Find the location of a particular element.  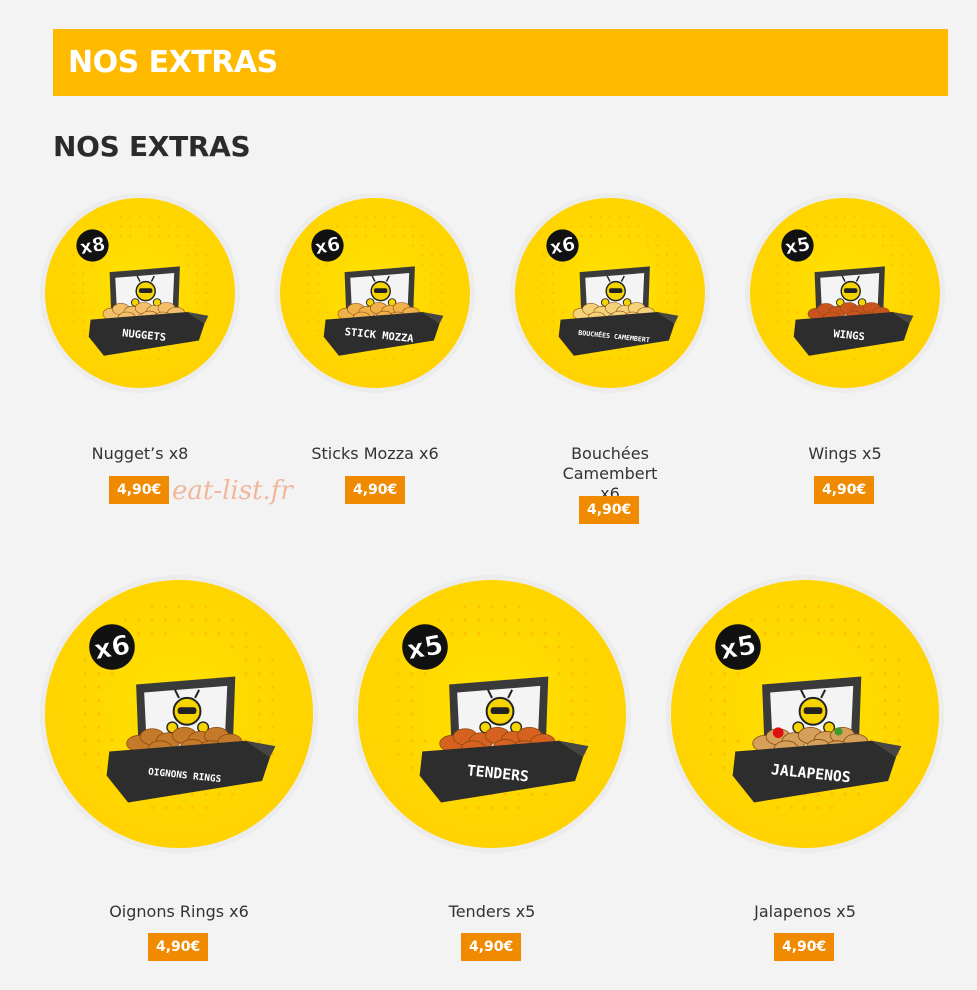

badge-text: x8 is located at coordinates (92, 246).